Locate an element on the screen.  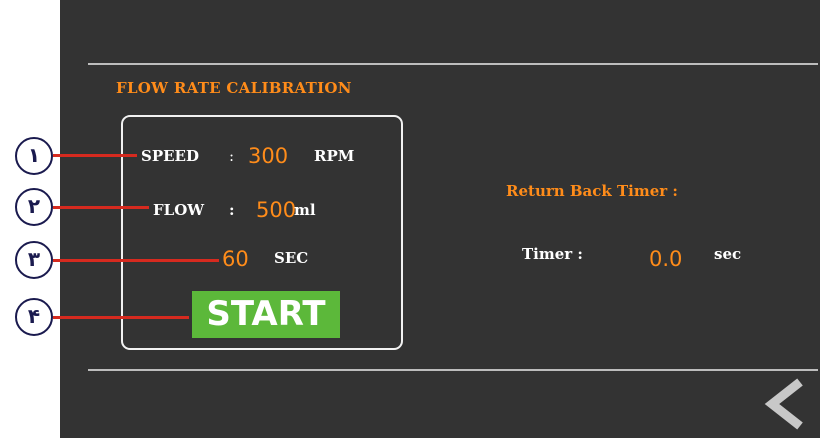
page-title: FLOW RATE CALIBRATION is located at coordinates (234, 88).